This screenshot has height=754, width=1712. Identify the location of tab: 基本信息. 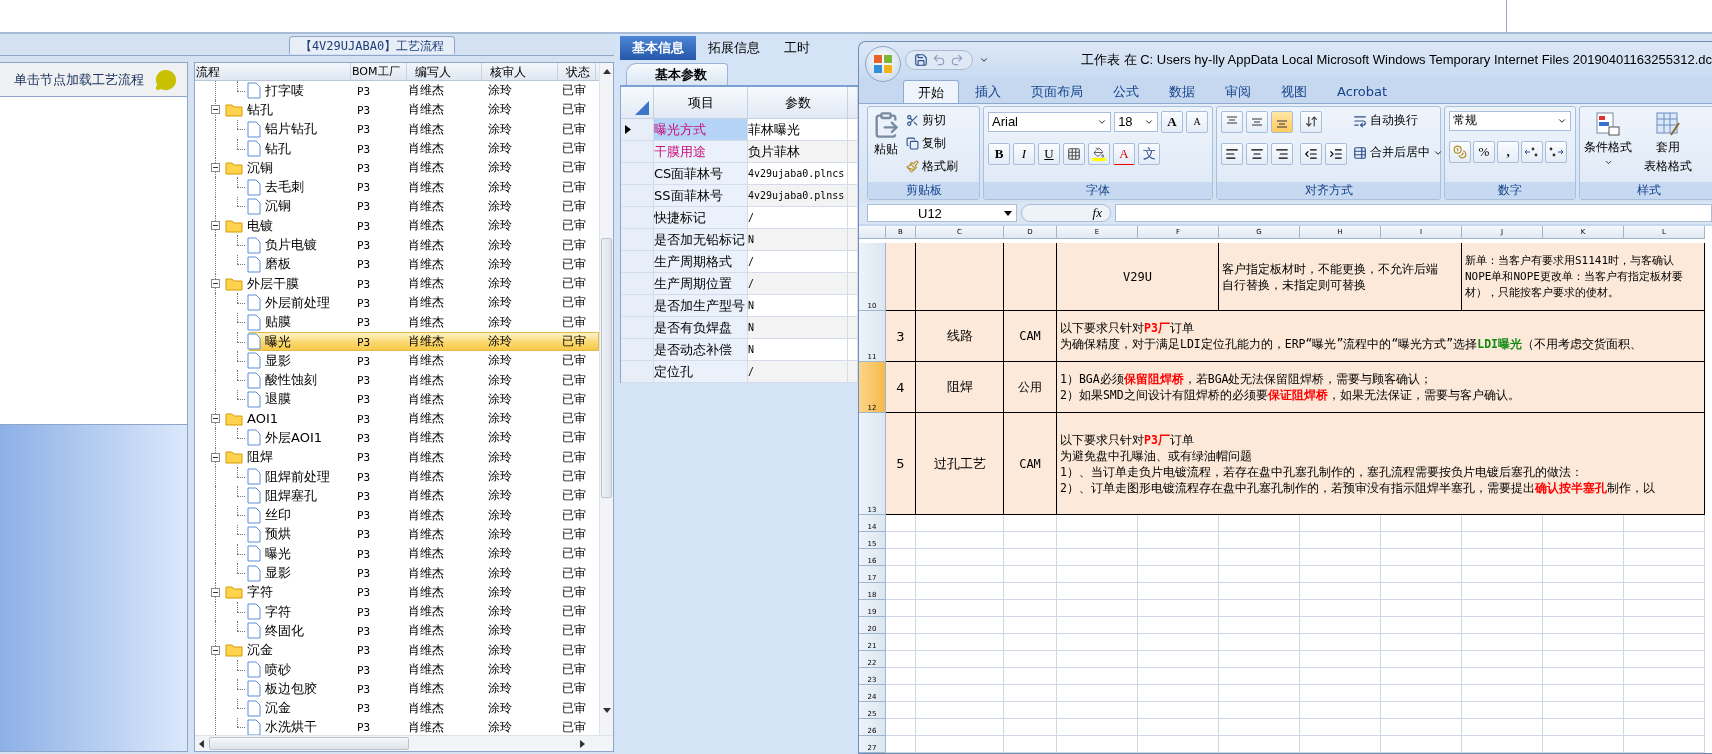
(658, 48).